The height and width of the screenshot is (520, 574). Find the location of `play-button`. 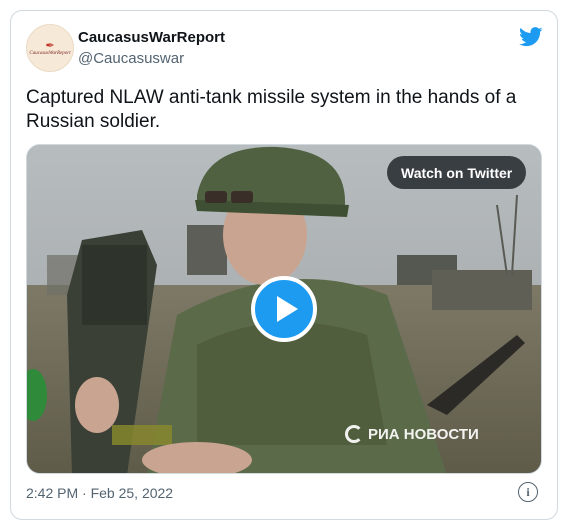

play-button is located at coordinates (284, 309).